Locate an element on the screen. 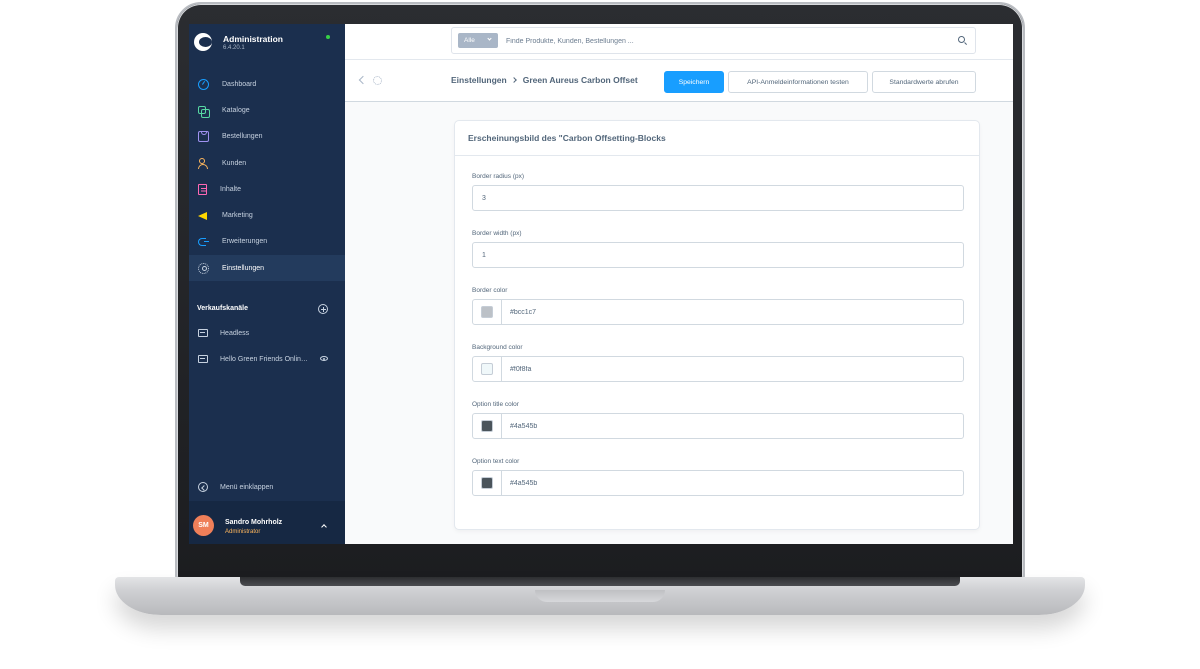  search-type-select: Alle is located at coordinates (478, 40).